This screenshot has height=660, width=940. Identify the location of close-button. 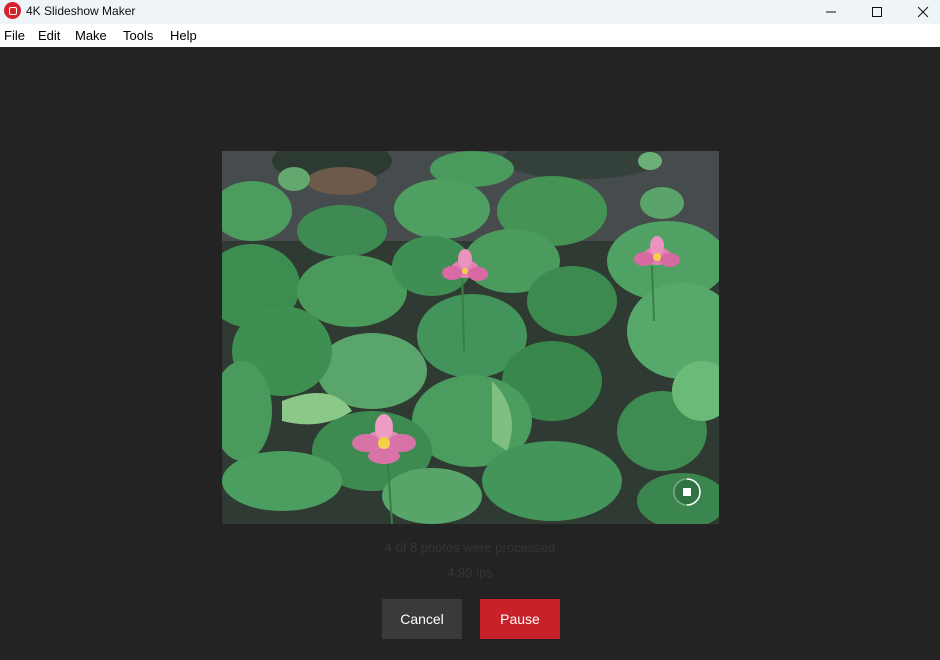
(920, 12).